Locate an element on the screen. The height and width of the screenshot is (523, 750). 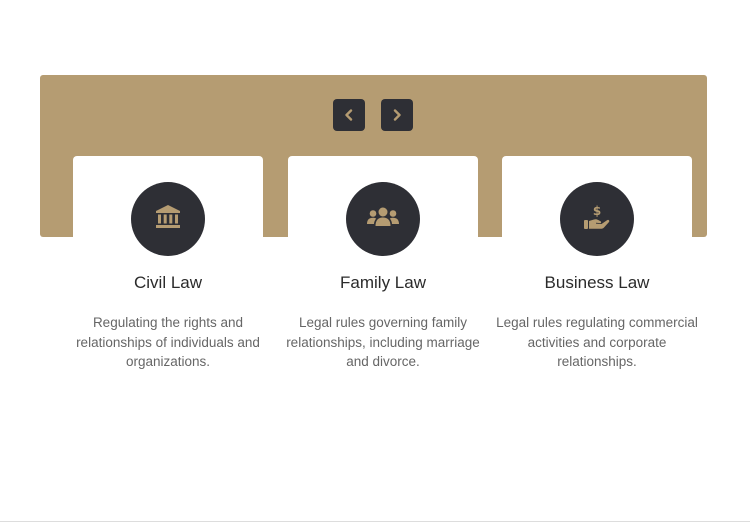
hand-holding-dollar-icon: $ is located at coordinates (597, 219).